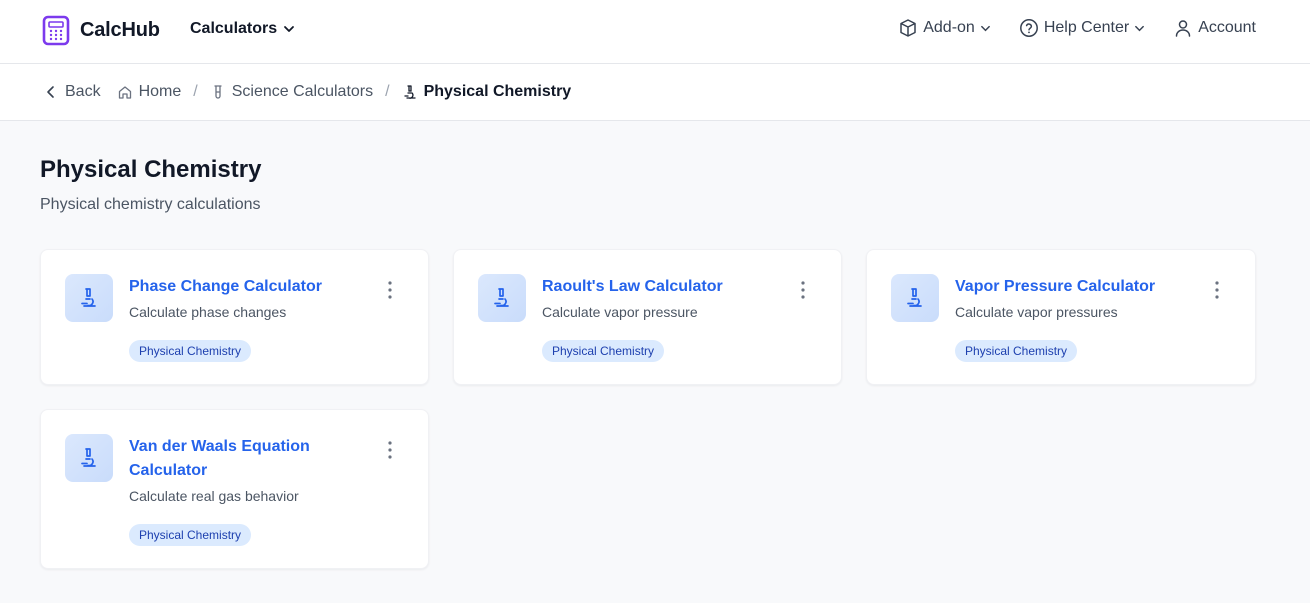  What do you see at coordinates (1183, 28) in the screenshot?
I see `user-icon` at bounding box center [1183, 28].